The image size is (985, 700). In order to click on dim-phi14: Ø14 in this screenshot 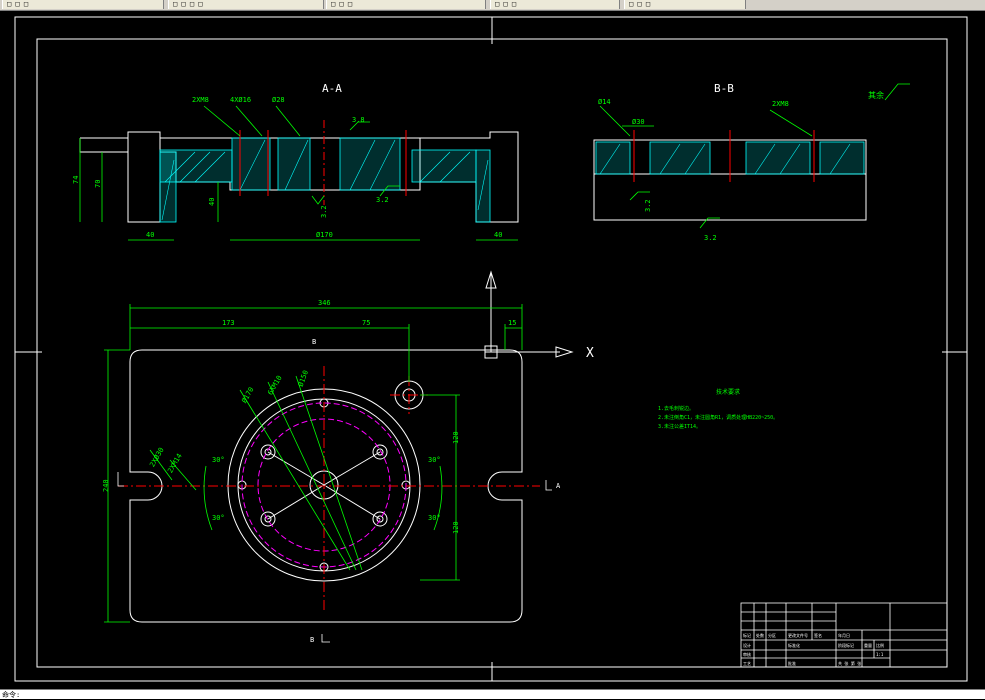, I will do `click(604, 102)`.